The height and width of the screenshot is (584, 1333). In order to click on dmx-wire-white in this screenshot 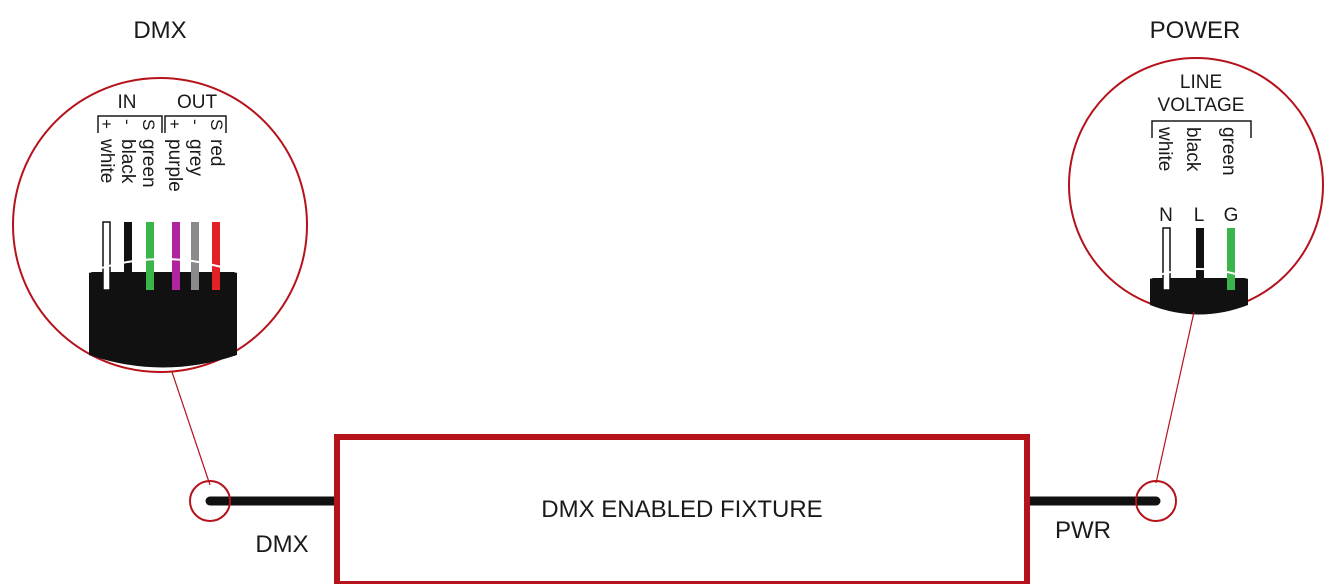, I will do `click(106, 256)`.